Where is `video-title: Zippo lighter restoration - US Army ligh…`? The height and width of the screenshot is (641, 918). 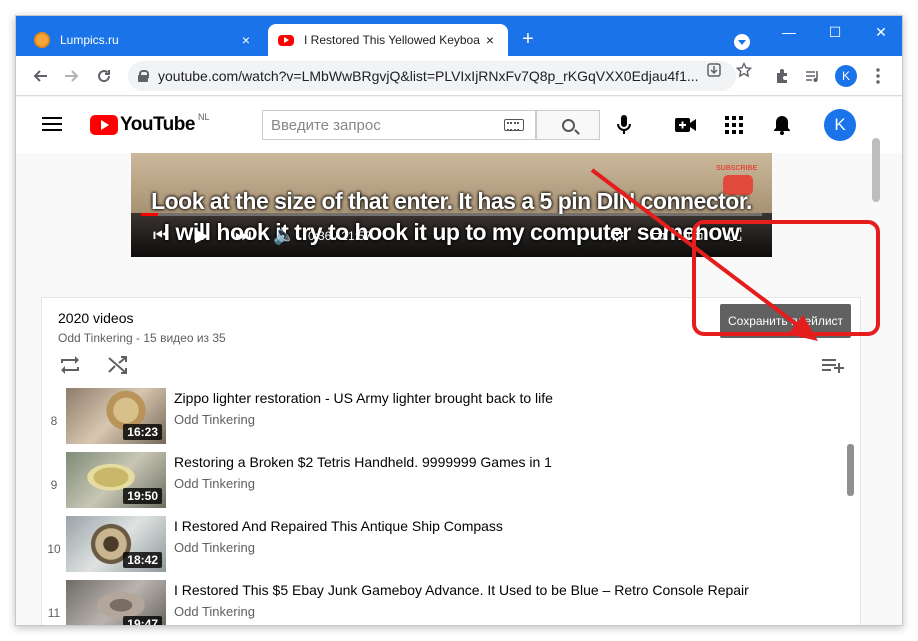
video-title: Zippo lighter restoration - US Army ligh… is located at coordinates (363, 398).